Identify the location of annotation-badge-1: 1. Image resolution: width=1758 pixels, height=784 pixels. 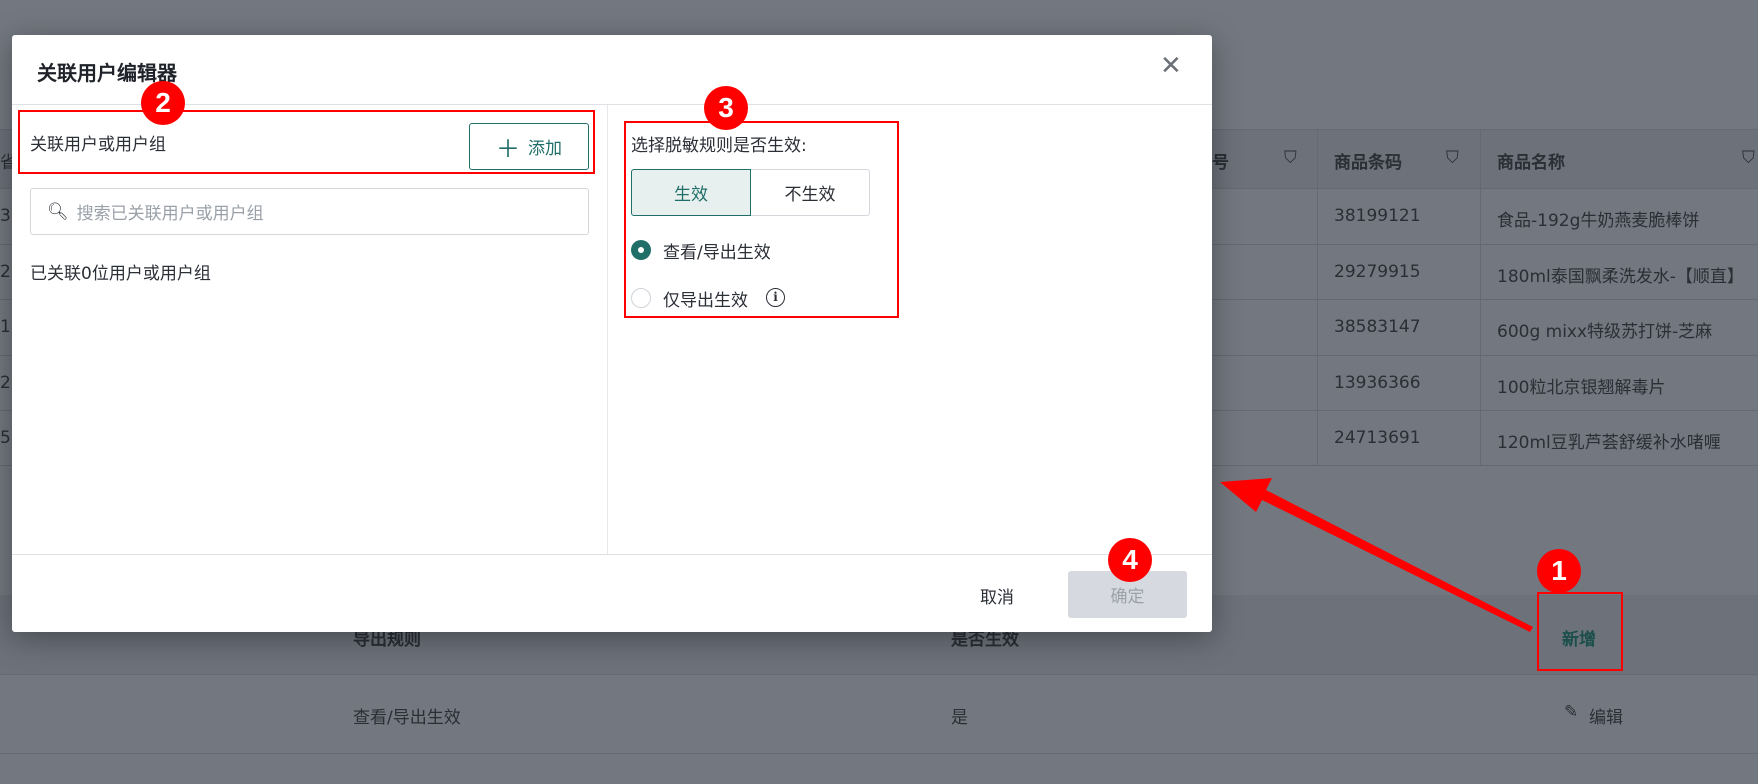
(1559, 571).